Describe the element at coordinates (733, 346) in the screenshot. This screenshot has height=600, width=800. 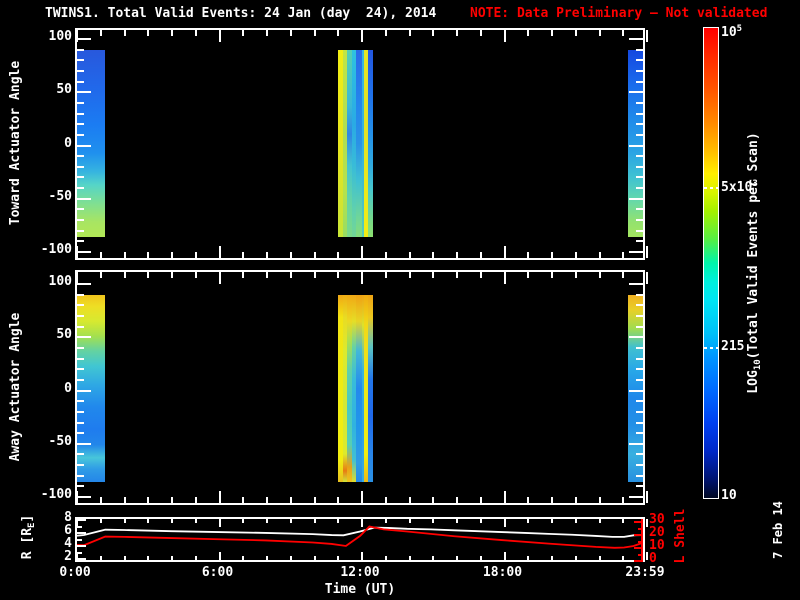
I see `colorbar-low-label: 215` at that location.